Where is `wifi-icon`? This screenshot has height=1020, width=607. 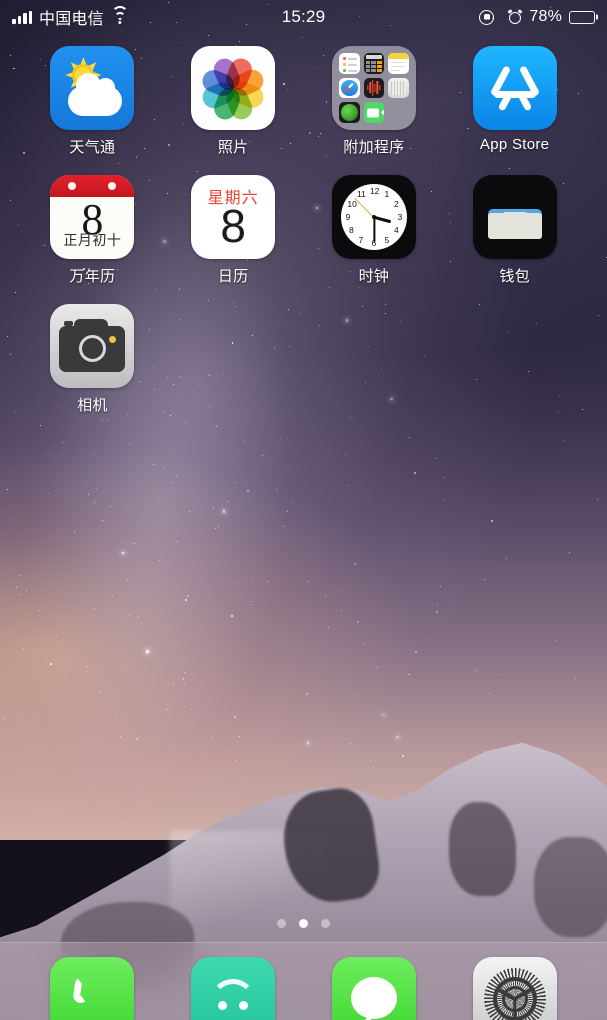 wifi-icon is located at coordinates (120, 15).